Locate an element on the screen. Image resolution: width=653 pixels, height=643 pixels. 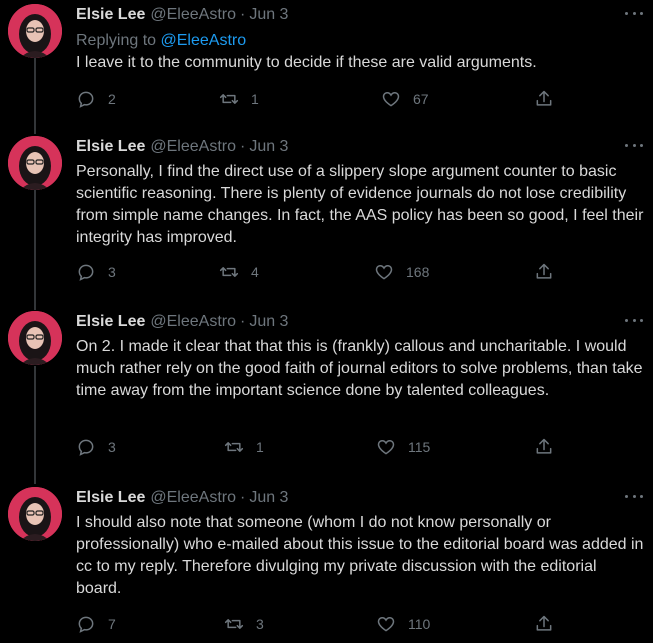
like-count: 115 is located at coordinates (419, 447).